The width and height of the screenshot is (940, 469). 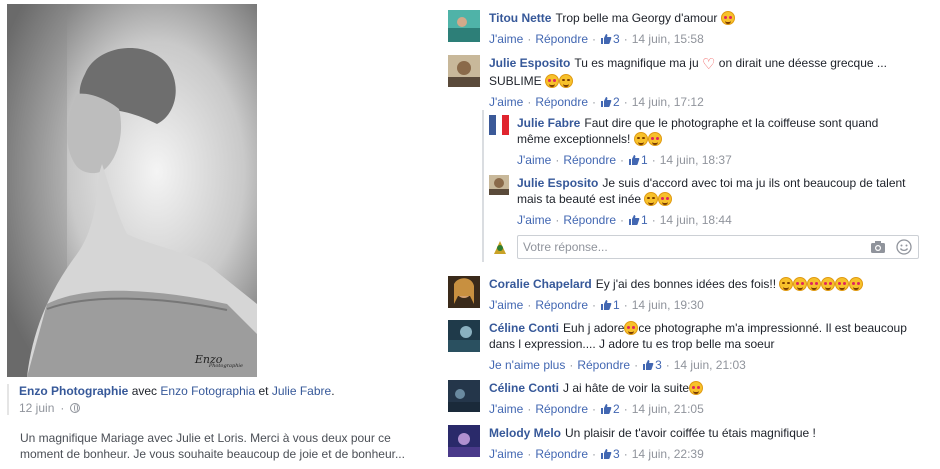 I want to click on comment-text: Tu es magnifique ma ju, so click(x=636, y=63).